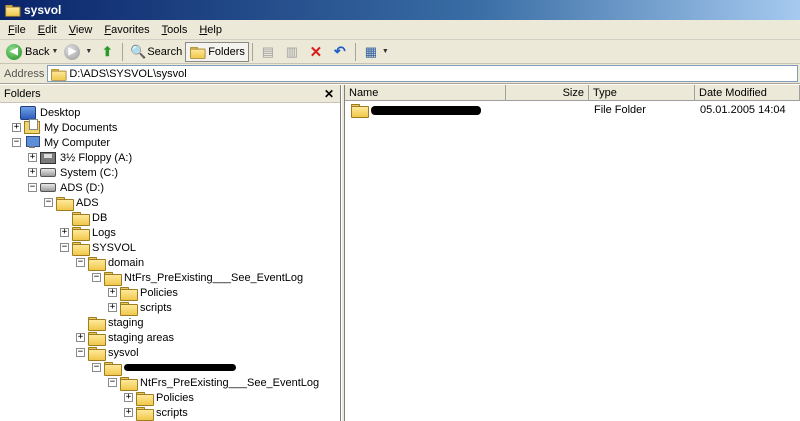 This screenshot has height=421, width=800. I want to click on undo-button: ↶, so click(340, 52).